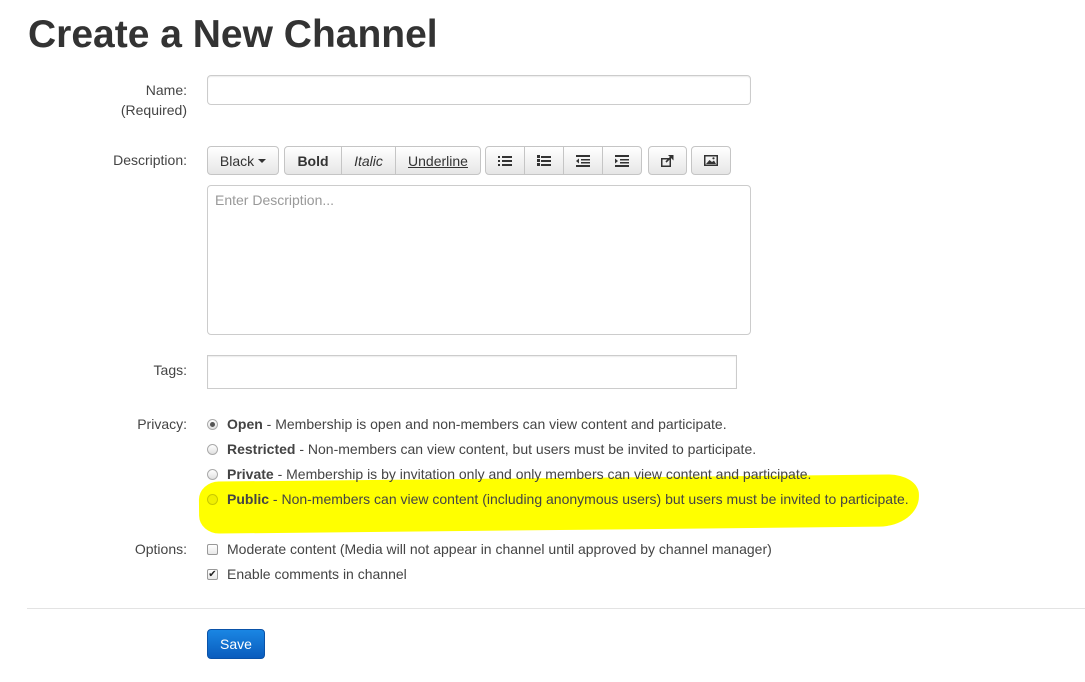 The image size is (1085, 682). What do you see at coordinates (556, 608) in the screenshot?
I see `form-divider` at bounding box center [556, 608].